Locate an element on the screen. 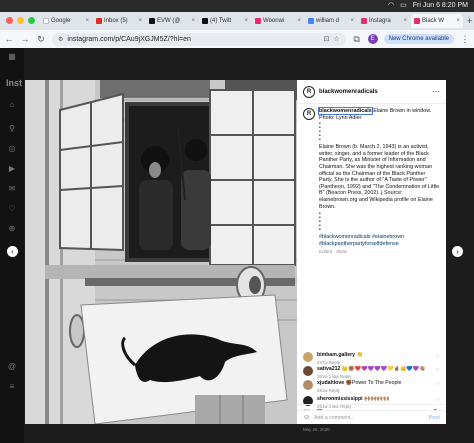 The width and height of the screenshot is (474, 443). wifi-icon: ◠ is located at coordinates (391, 5).